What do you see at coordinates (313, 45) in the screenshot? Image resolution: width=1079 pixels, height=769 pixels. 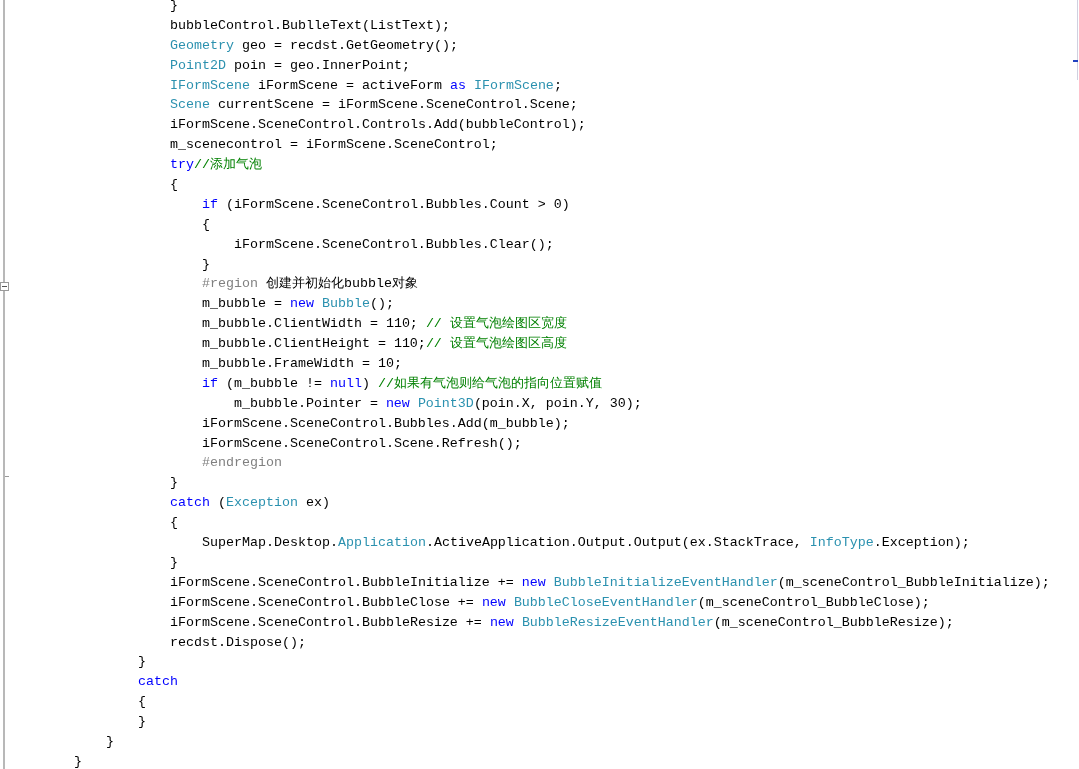 I see `code-line: Geometry geo = recdst.GetGeometry();` at bounding box center [313, 45].